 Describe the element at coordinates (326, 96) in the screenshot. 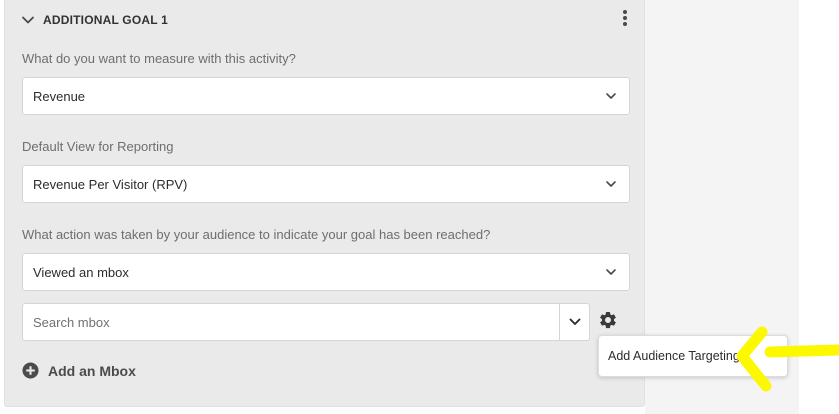

I see `measure-select: Revenue` at that location.